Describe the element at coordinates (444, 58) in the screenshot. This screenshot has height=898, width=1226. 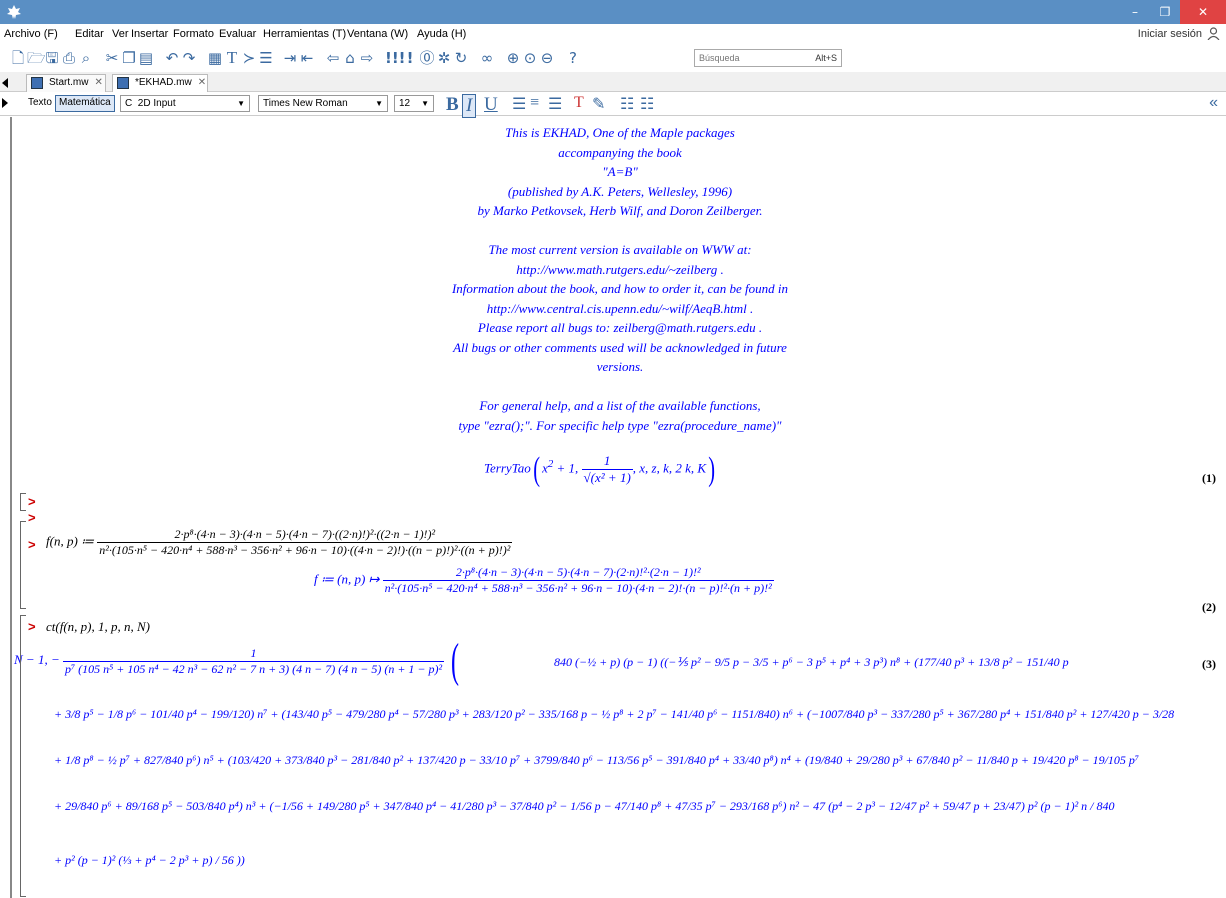
I see `debug-icon: ✲` at that location.